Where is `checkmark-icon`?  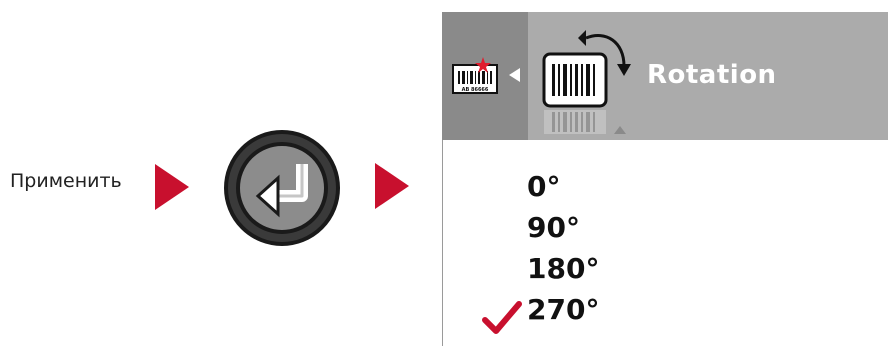 checkmark-icon is located at coordinates (502, 317).